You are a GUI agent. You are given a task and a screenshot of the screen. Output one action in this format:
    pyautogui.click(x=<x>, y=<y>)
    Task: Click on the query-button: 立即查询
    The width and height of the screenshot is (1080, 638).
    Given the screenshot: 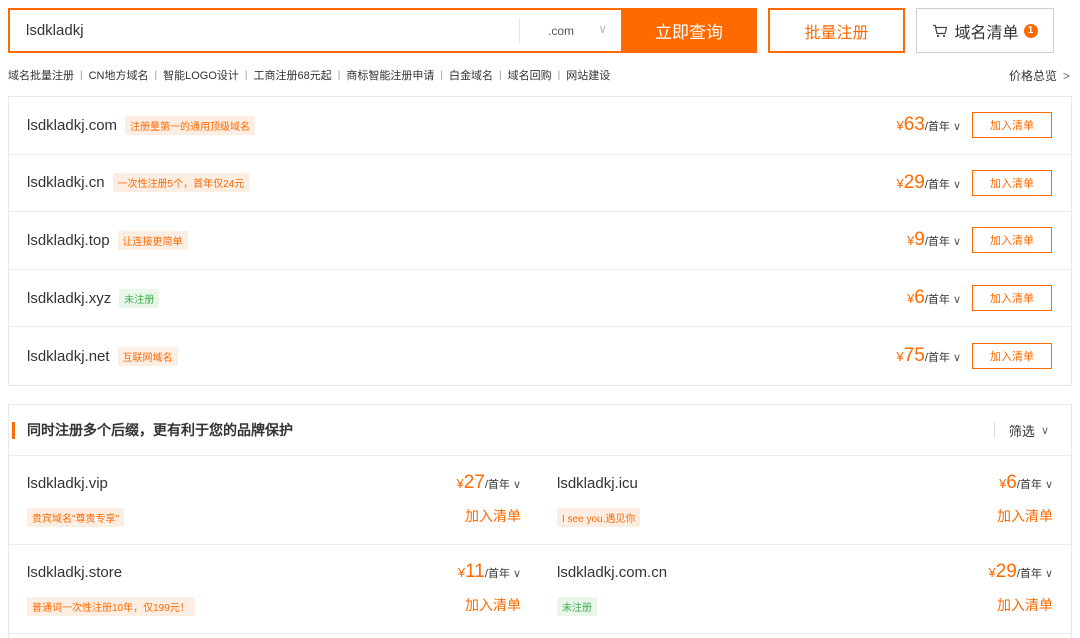 What is the action you would take?
    pyautogui.click(x=689, y=30)
    